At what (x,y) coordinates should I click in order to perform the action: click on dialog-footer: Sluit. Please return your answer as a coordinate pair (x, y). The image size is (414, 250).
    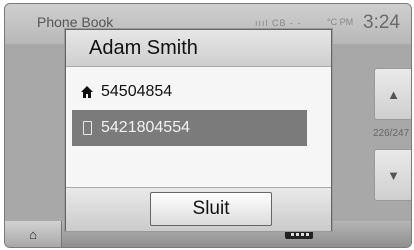
    Looking at the image, I should click on (198, 209).